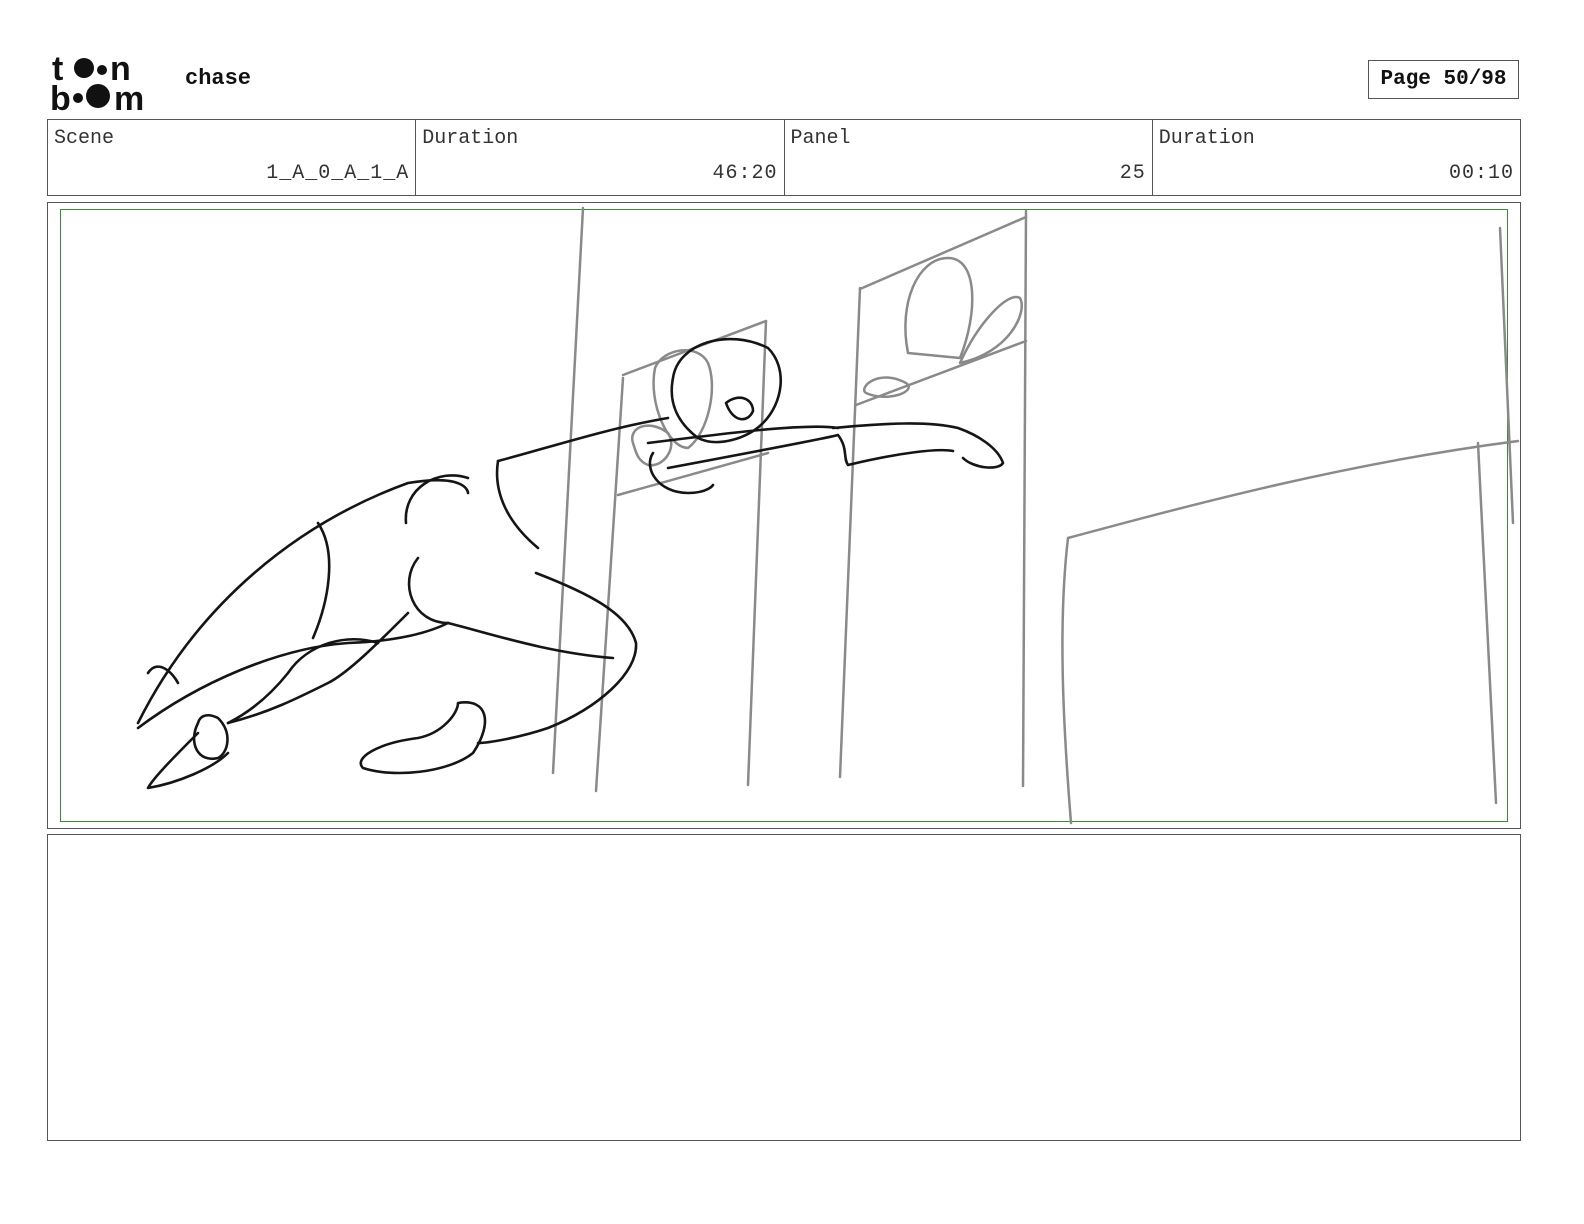  I want to click on project-title: chase, so click(218, 78).